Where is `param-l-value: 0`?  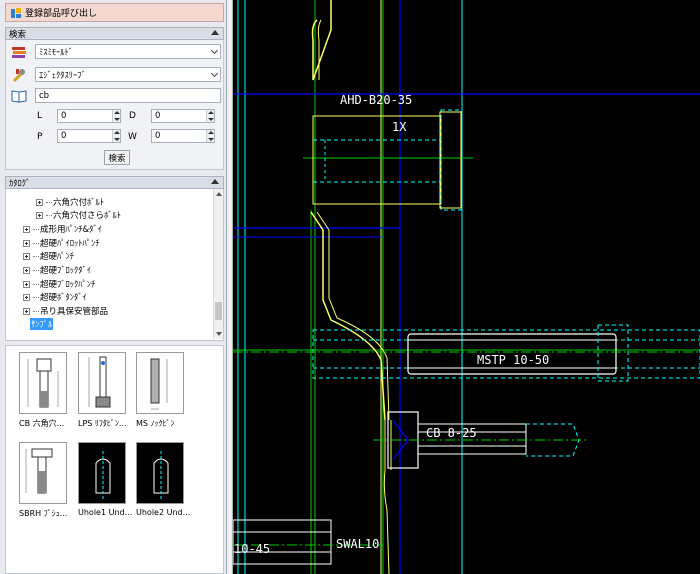 param-l-value: 0 is located at coordinates (64, 116).